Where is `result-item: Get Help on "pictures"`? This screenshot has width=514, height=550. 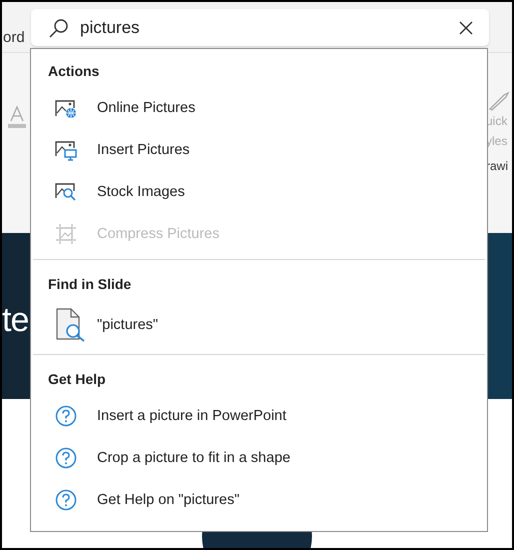
result-item: Get Help on "pictures" is located at coordinates (259, 500).